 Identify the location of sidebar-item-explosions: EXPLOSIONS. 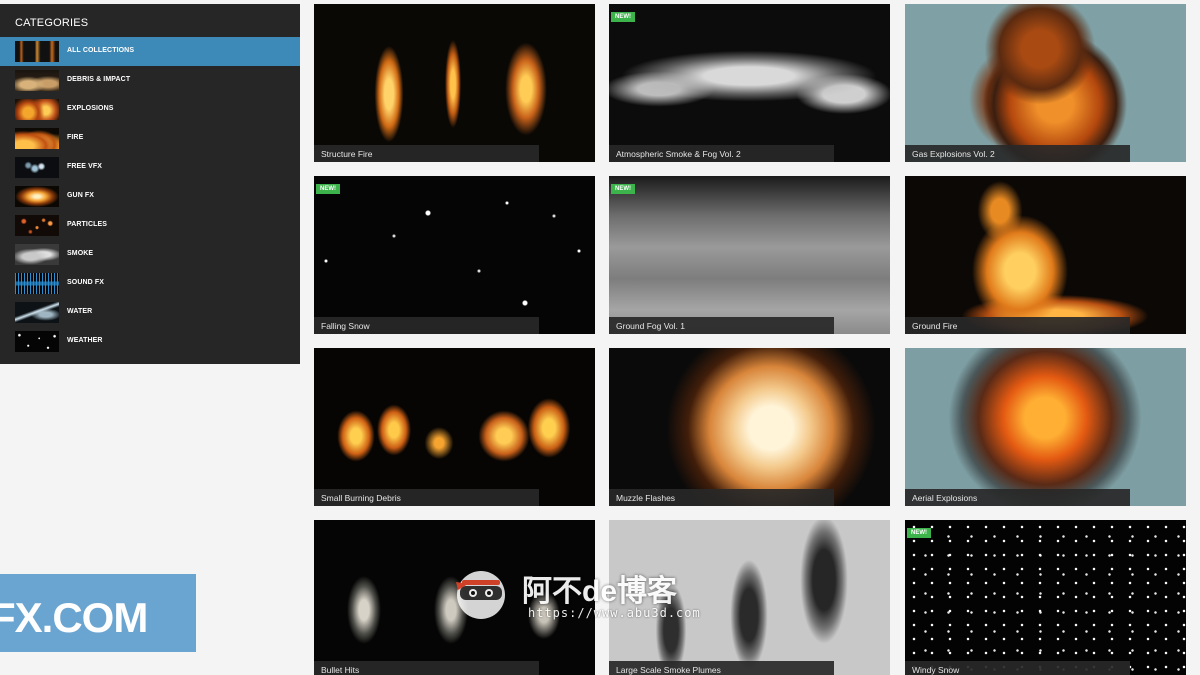
(150, 109).